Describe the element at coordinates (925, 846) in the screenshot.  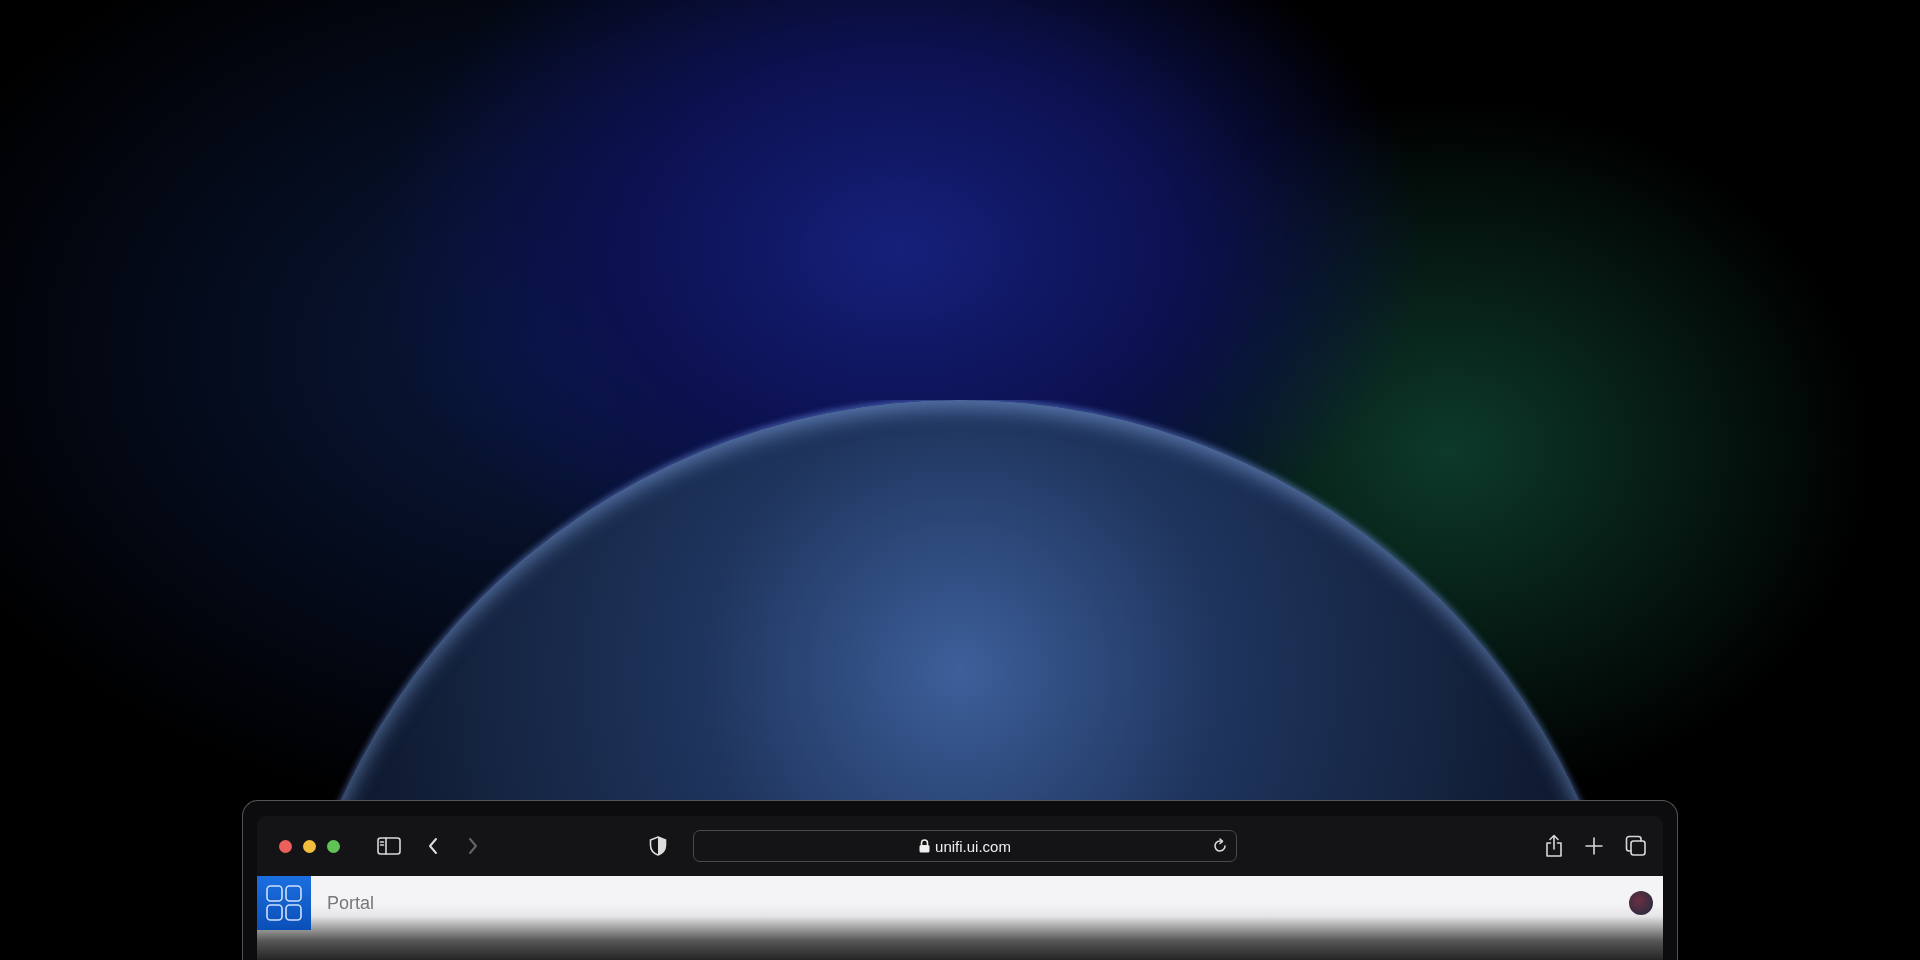
I see `lock-icon` at that location.